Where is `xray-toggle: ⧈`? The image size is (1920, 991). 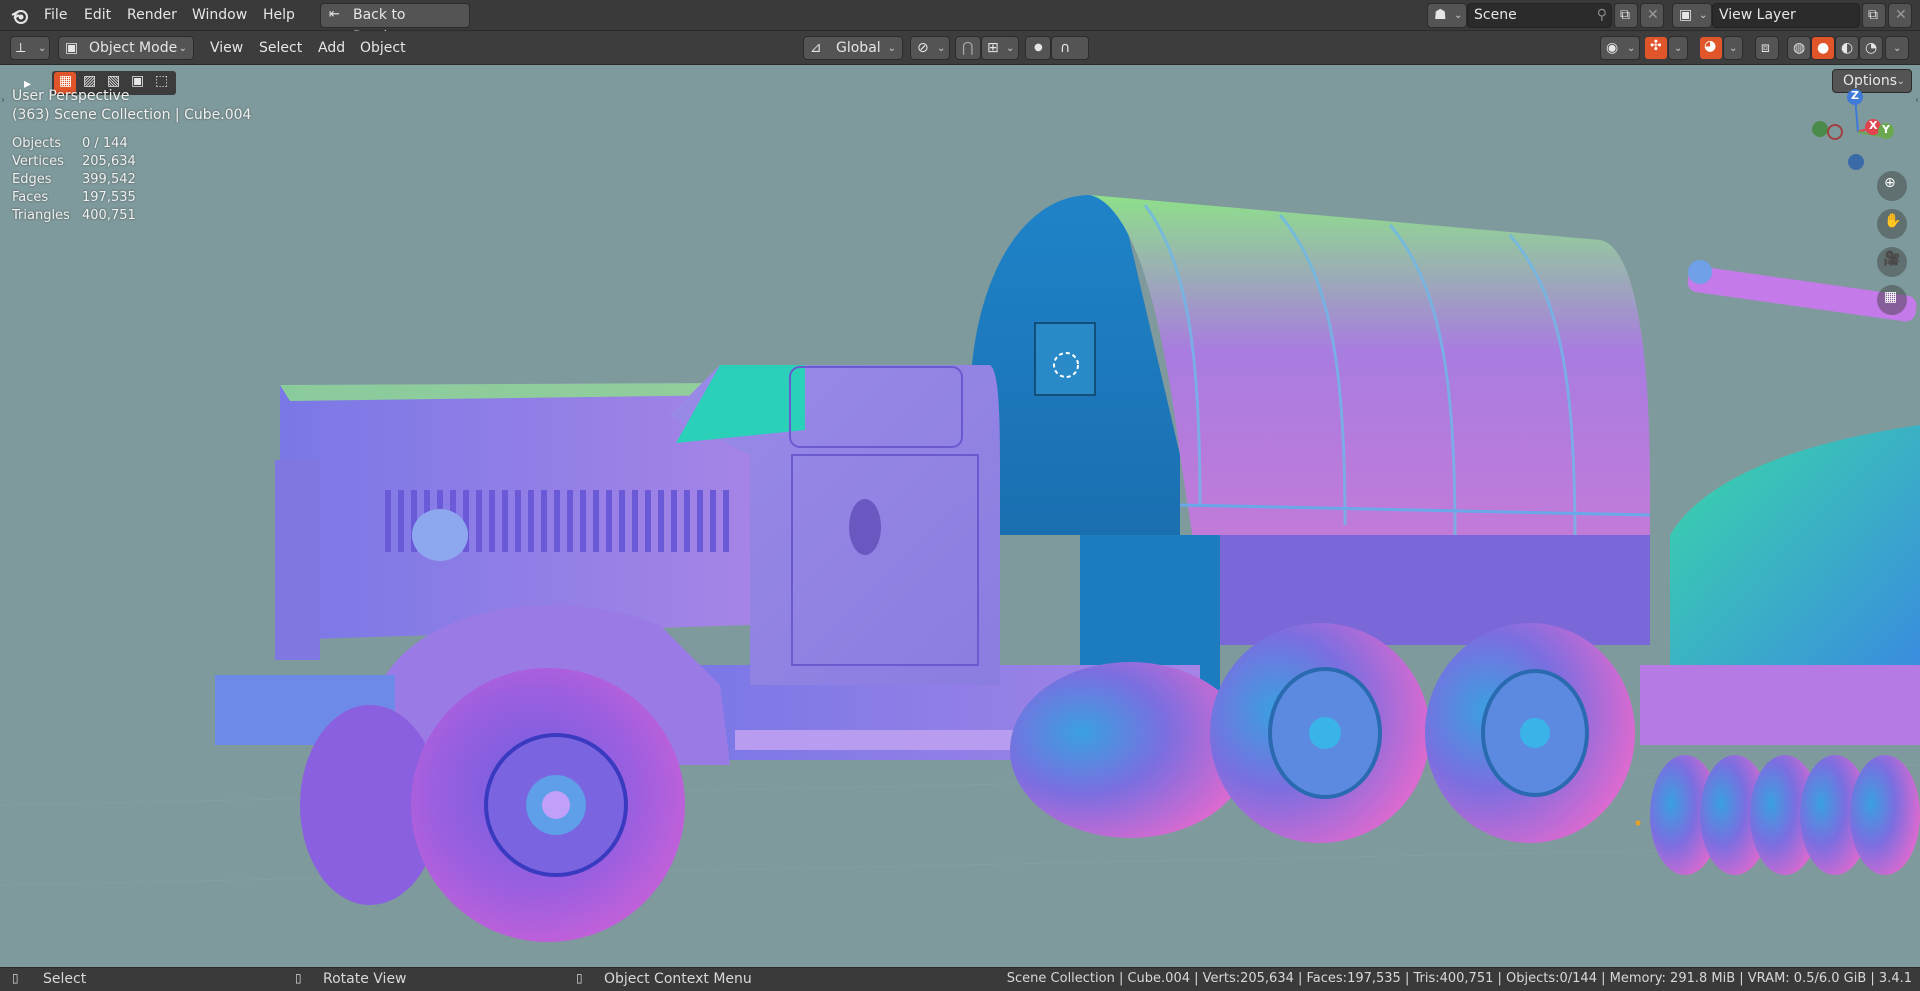
xray-toggle: ⧈ is located at coordinates (1767, 48).